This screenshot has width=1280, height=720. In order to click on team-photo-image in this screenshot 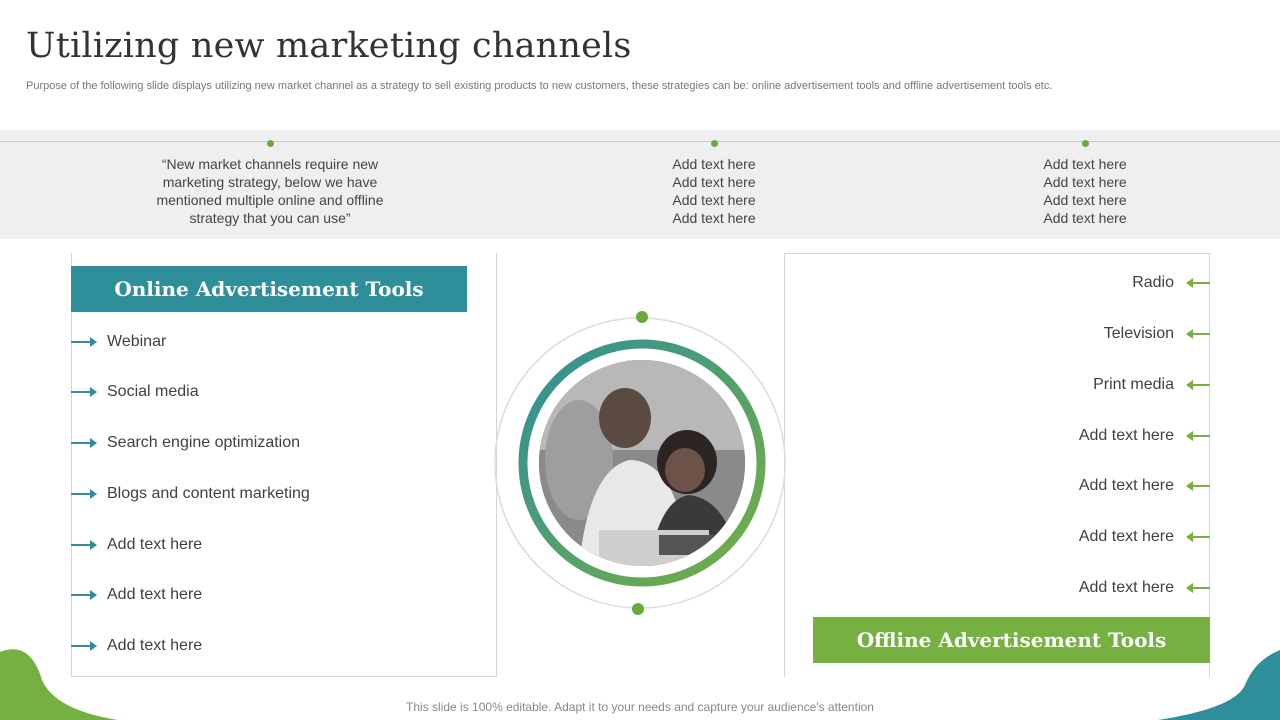, I will do `click(642, 463)`.